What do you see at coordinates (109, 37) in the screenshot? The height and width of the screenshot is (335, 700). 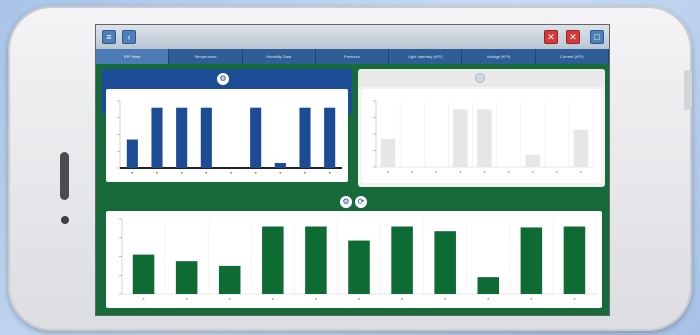 I see `menu-icon: ≡` at bounding box center [109, 37].